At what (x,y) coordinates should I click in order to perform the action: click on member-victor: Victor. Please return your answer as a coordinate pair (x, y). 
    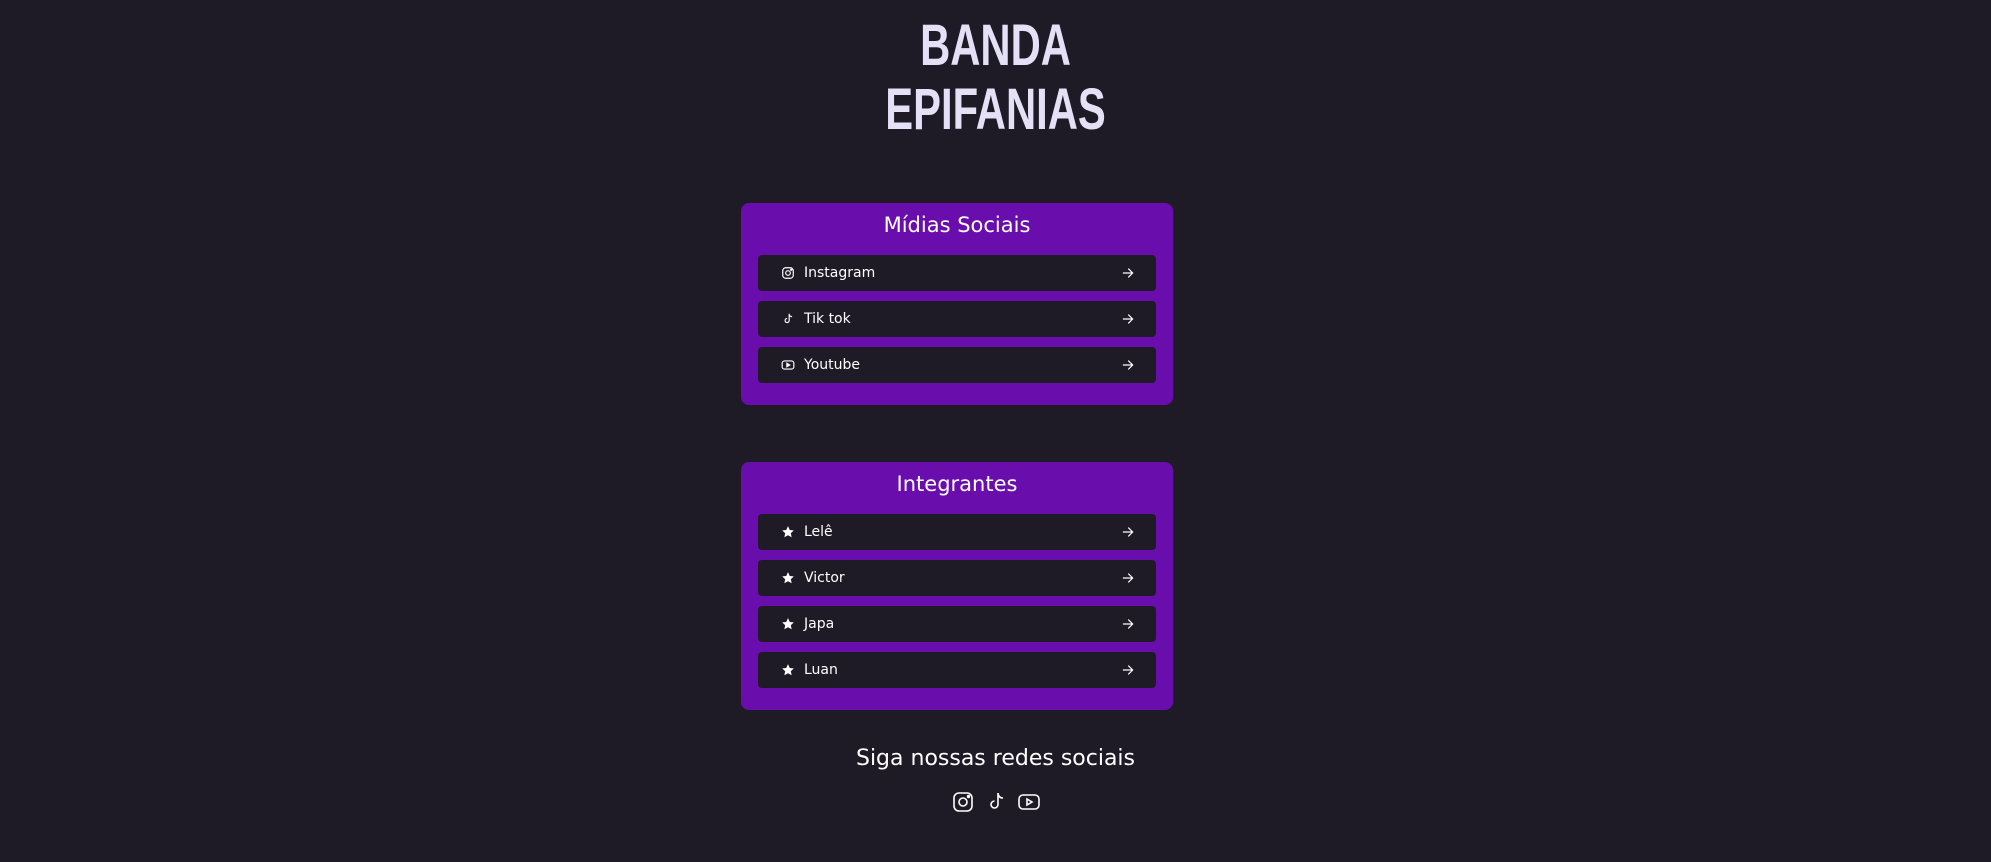
    Looking at the image, I should click on (957, 578).